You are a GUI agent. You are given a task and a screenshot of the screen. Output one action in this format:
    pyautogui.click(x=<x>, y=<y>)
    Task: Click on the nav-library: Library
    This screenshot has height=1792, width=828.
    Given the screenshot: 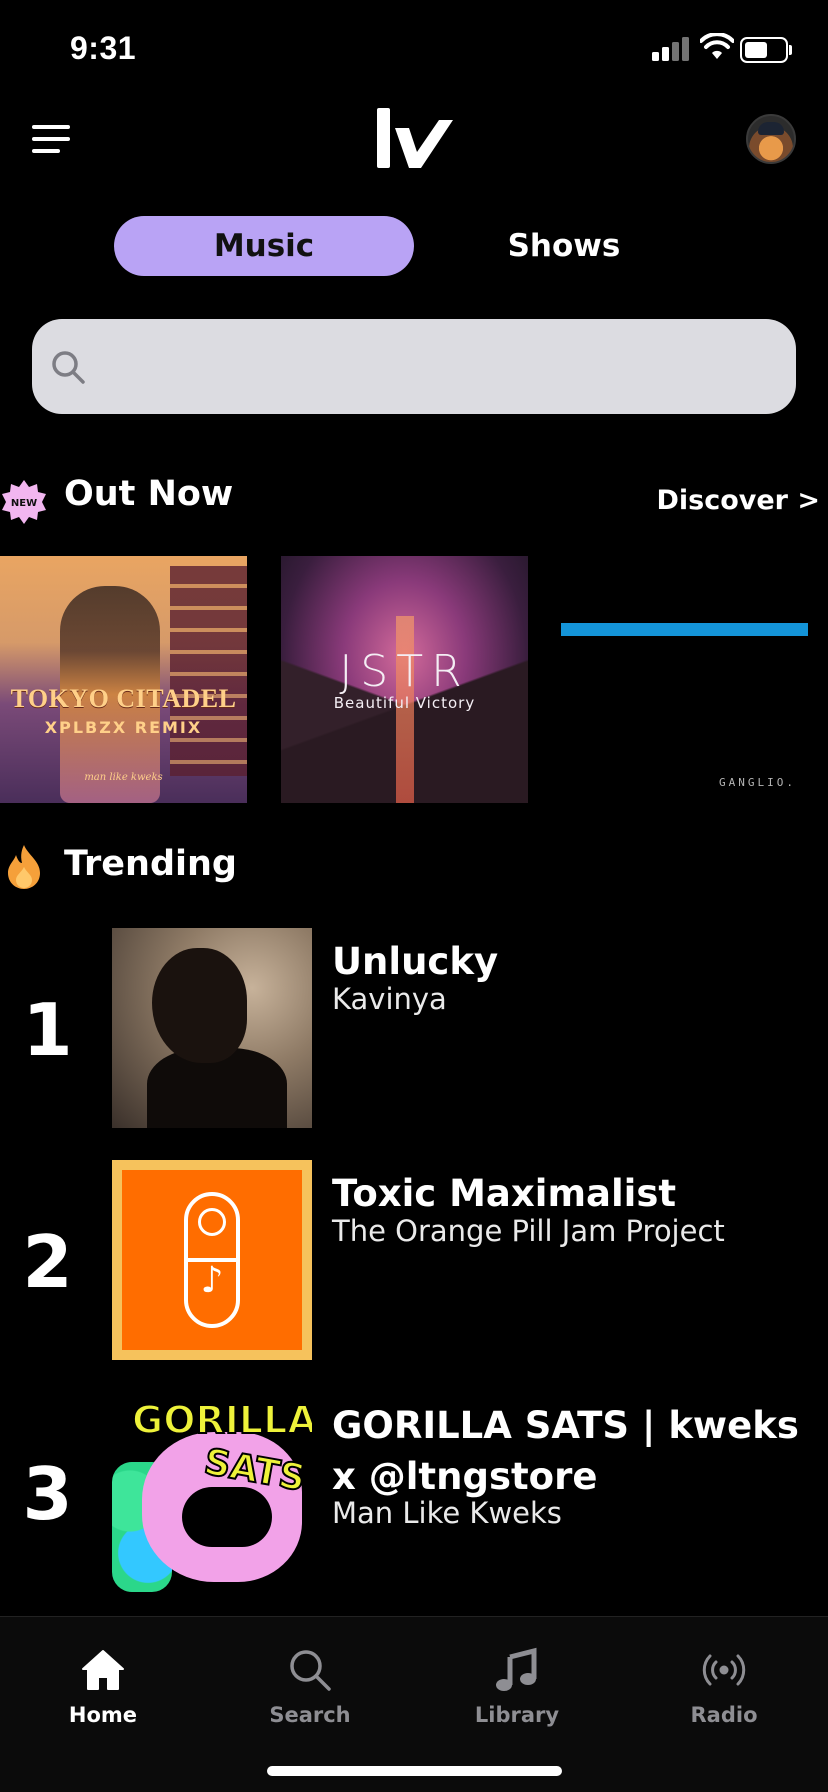 What is the action you would take?
    pyautogui.click(x=517, y=1697)
    